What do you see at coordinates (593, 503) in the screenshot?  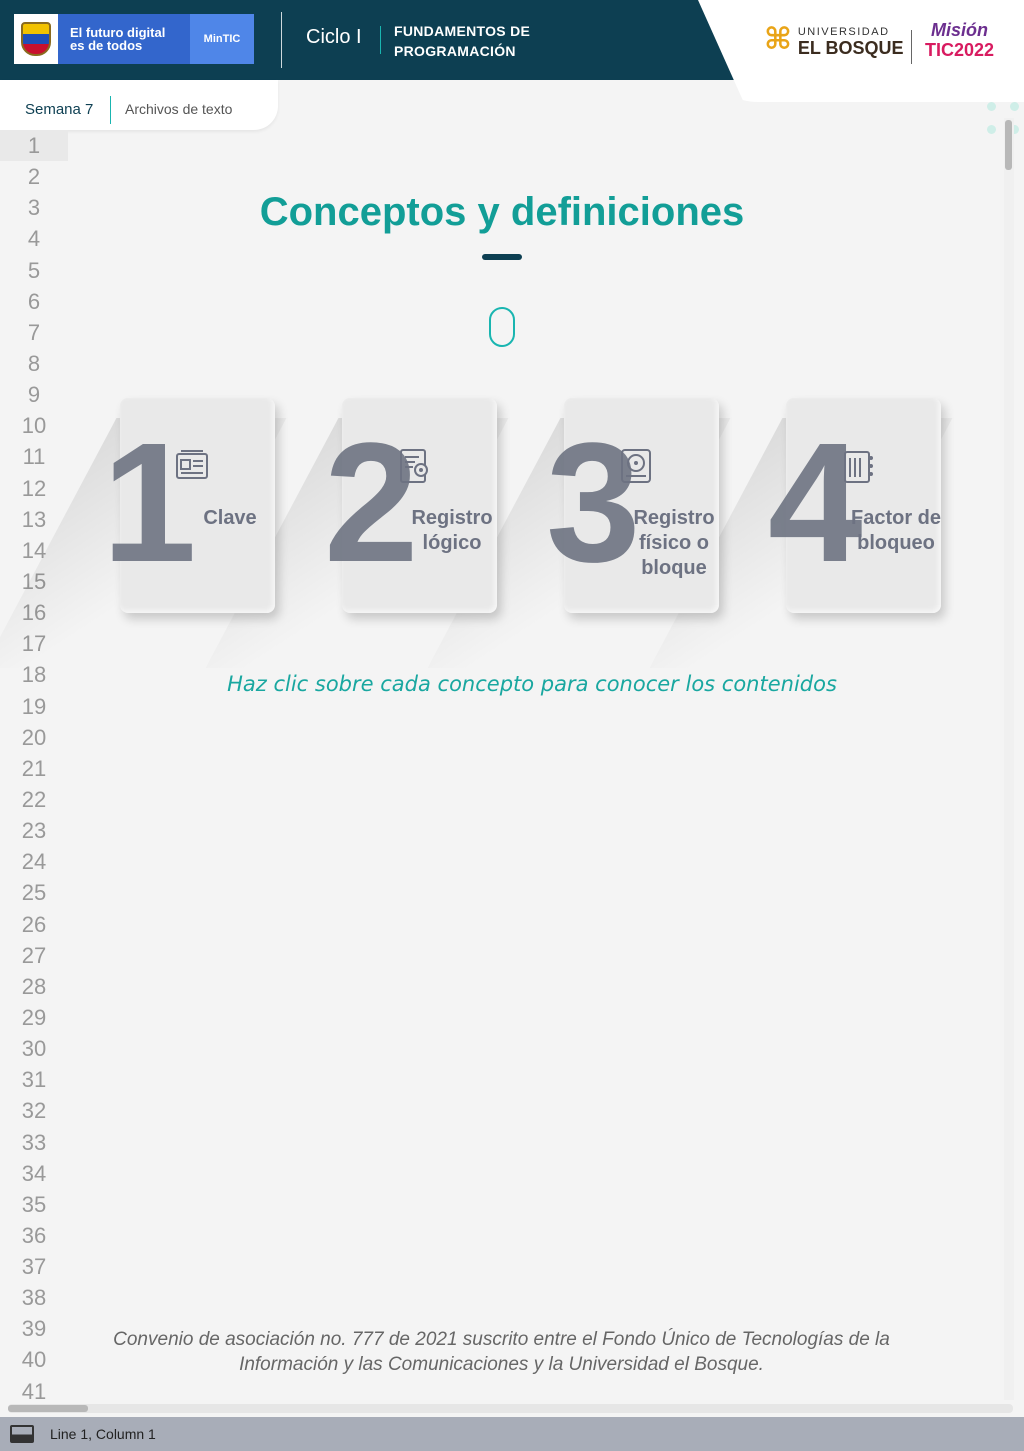 I see `card-number: 3` at bounding box center [593, 503].